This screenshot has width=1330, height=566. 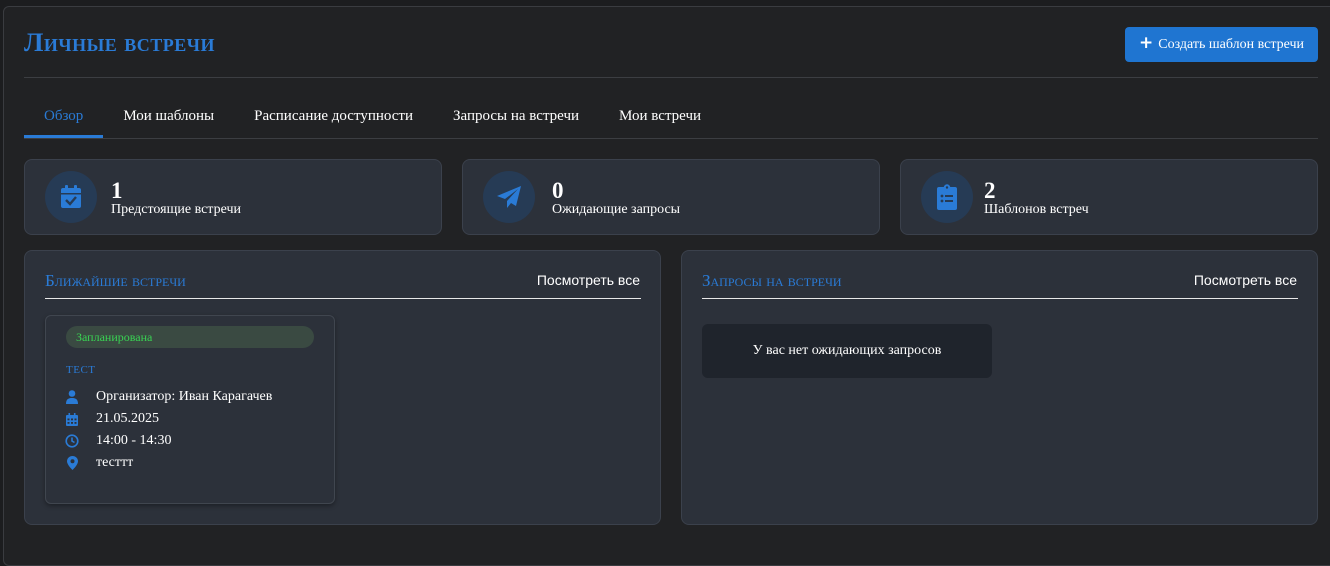 I want to click on page-title: Личные встречи, so click(x=119, y=42).